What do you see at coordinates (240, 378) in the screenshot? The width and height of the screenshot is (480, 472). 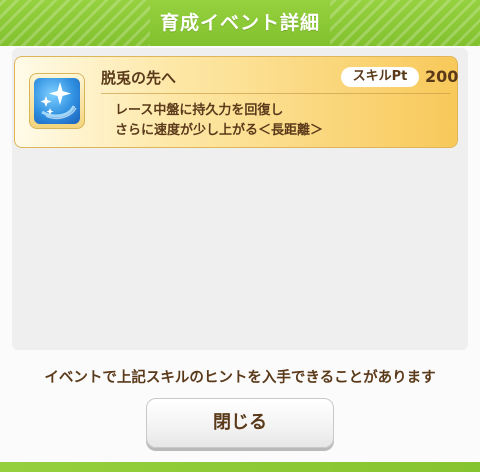 I see `hint-message: イベントで上記スキルのヒントを入手できることがあります` at bounding box center [240, 378].